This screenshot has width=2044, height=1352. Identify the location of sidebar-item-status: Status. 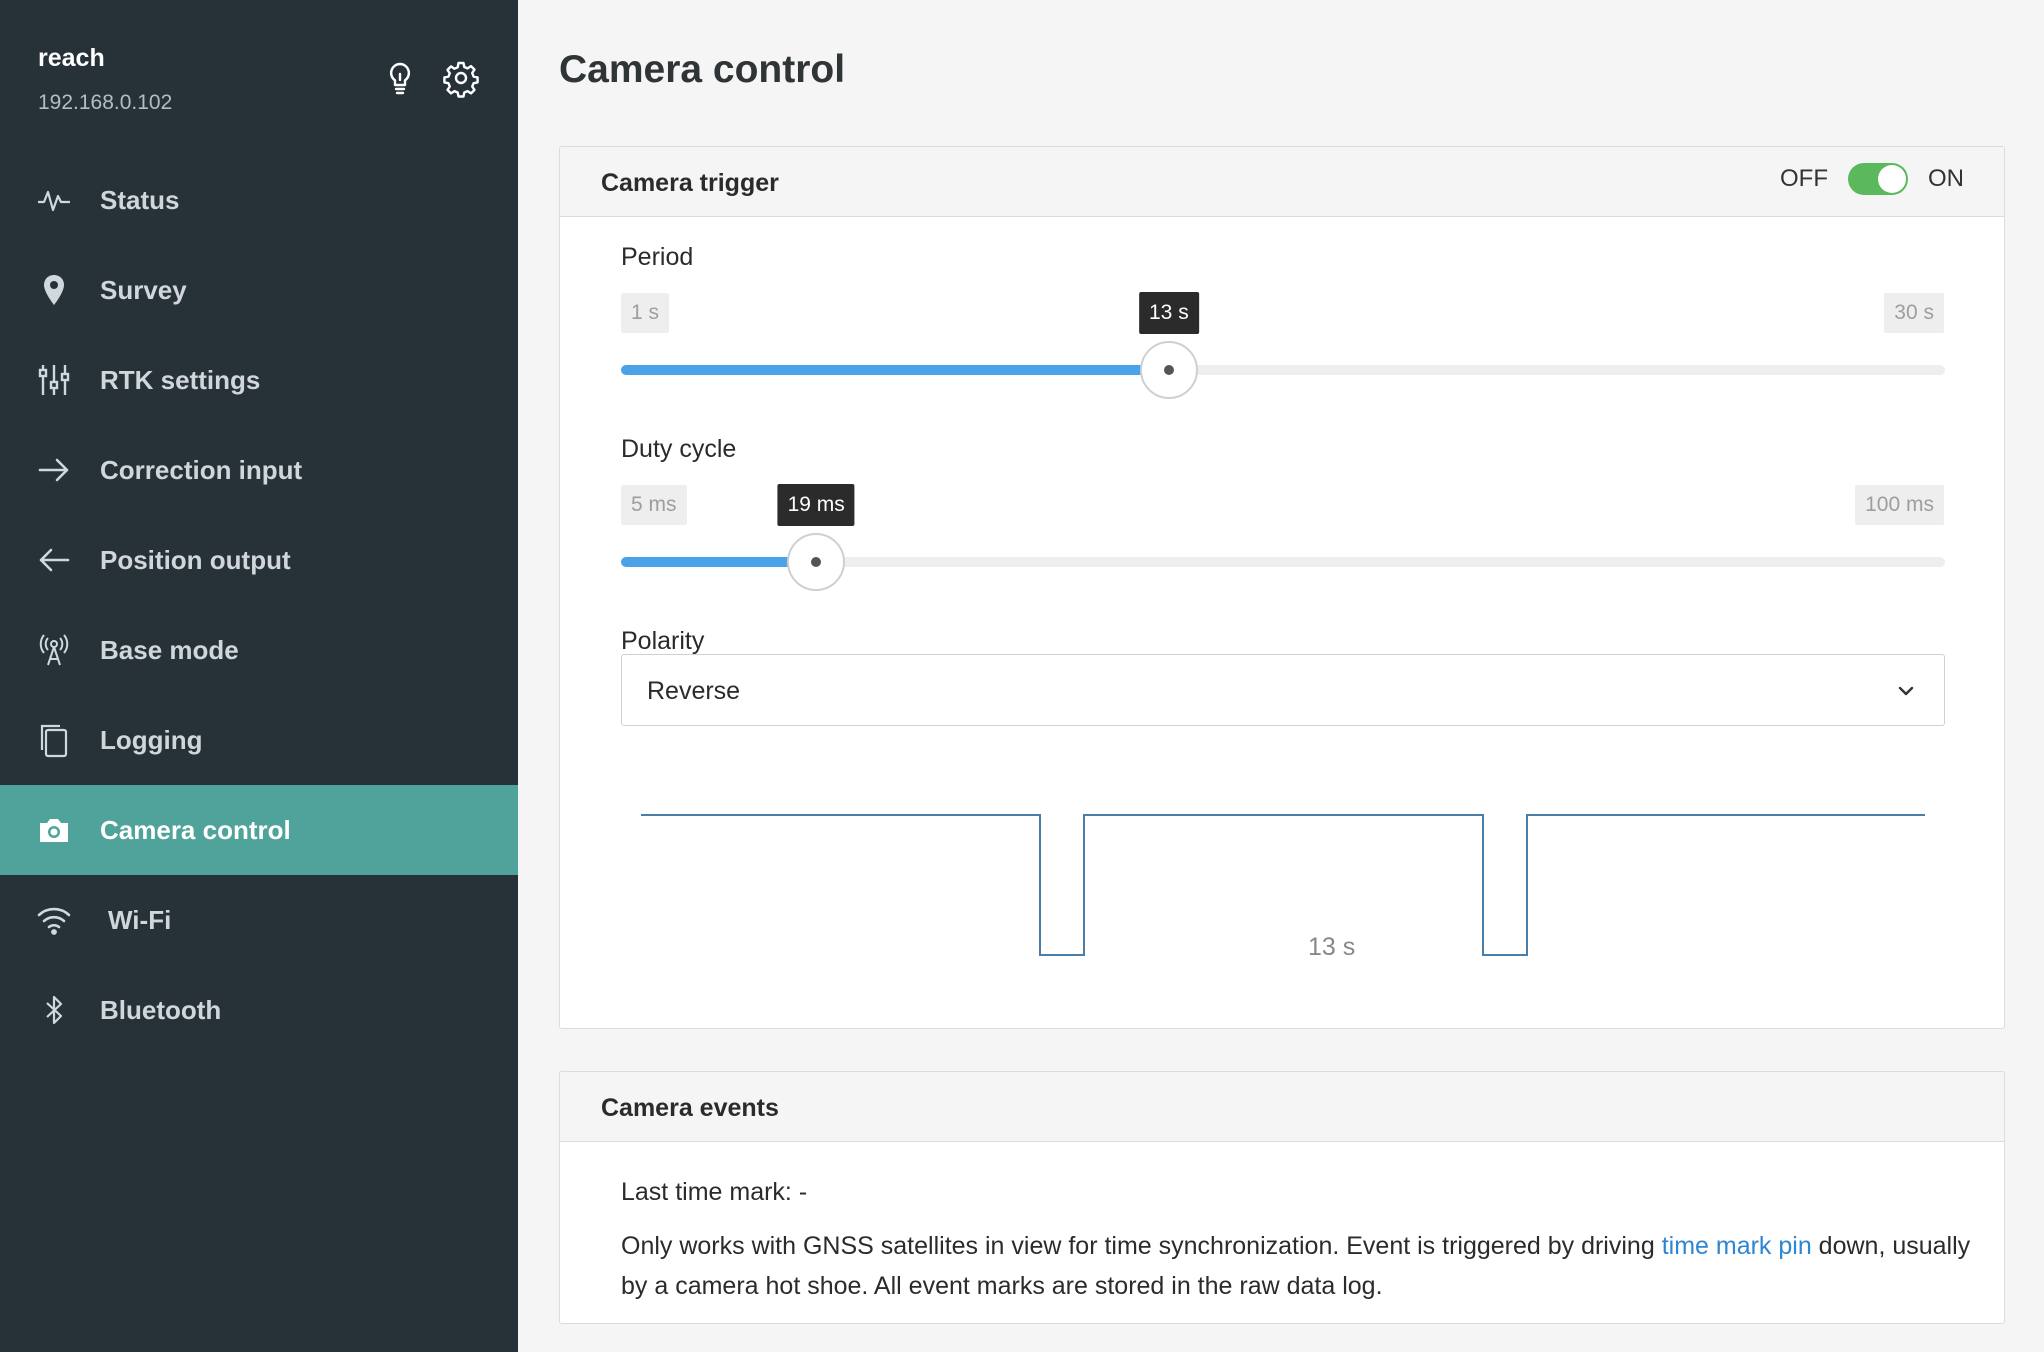
(259, 200).